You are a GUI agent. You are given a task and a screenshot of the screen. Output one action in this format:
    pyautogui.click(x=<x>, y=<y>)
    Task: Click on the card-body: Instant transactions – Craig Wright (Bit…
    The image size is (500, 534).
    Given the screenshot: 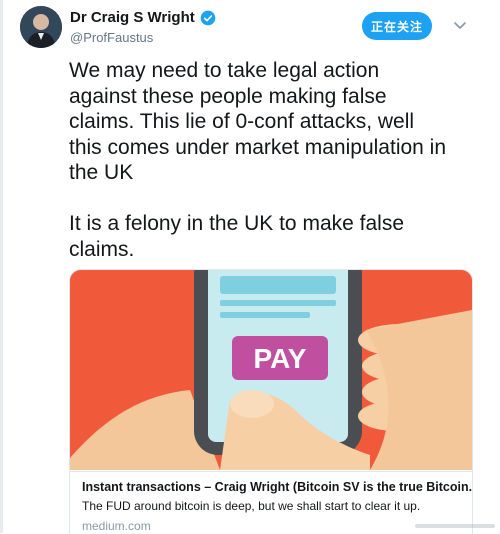 What is the action you would take?
    pyautogui.click(x=271, y=502)
    